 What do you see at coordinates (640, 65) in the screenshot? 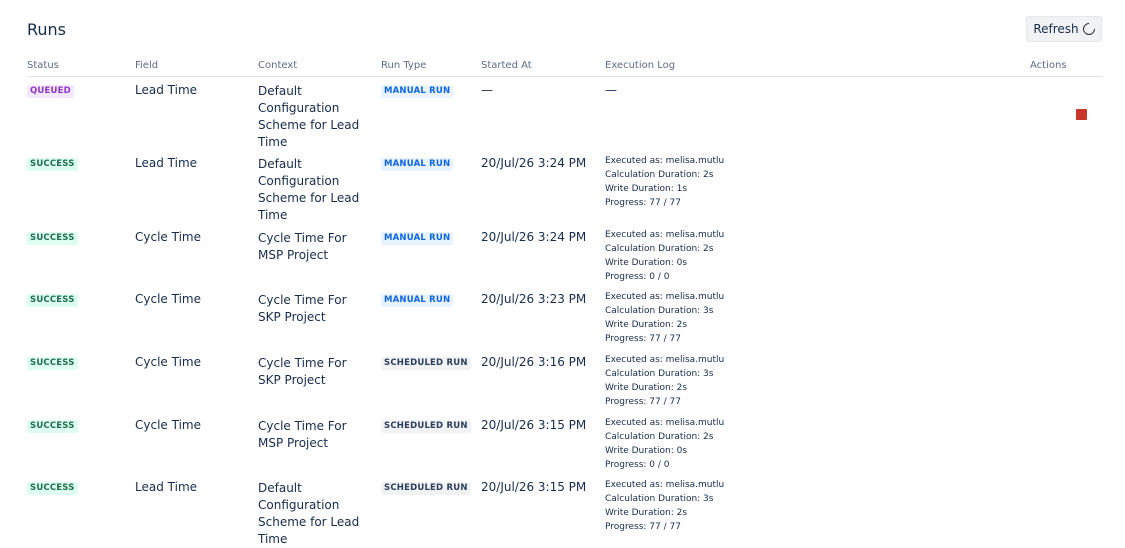
I see `column-header-execution-log: Execution Log` at bounding box center [640, 65].